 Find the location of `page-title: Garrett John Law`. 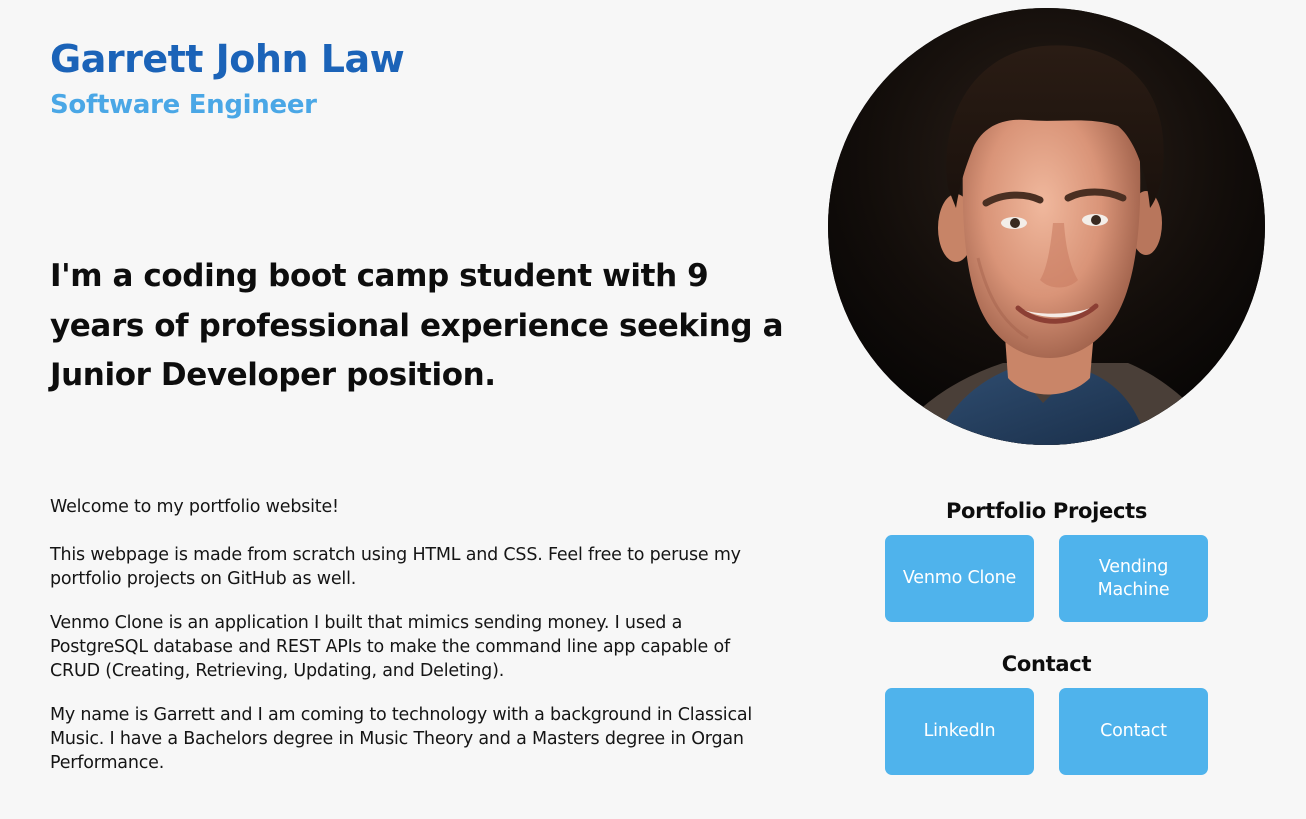

page-title: Garrett John Law is located at coordinates (227, 59).